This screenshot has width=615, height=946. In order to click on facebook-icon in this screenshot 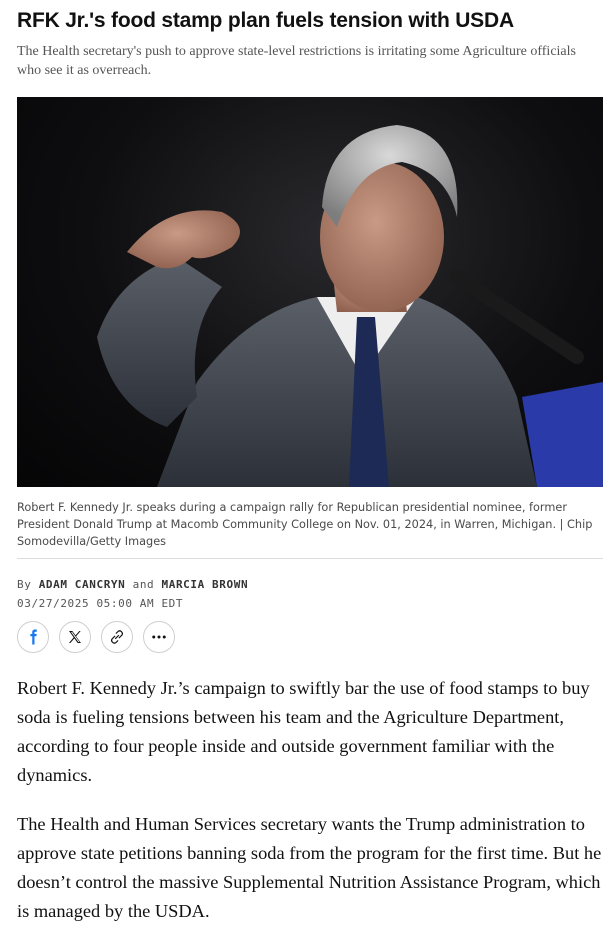, I will do `click(33, 637)`.